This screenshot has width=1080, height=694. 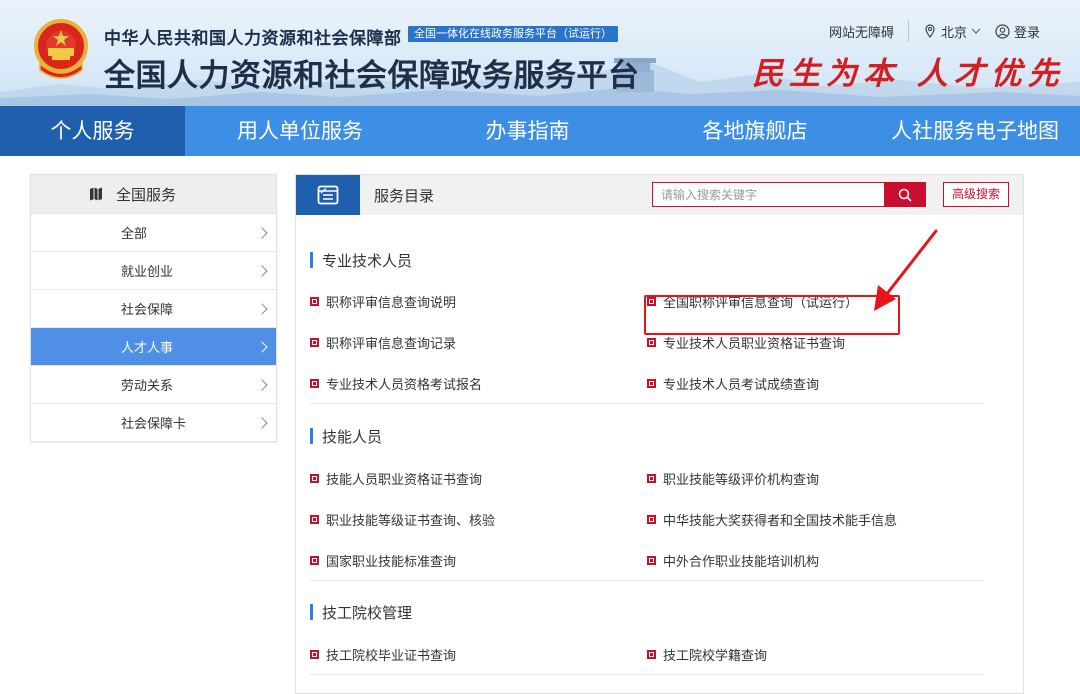 I want to click on sidebar-item-employment: 就业创业, so click(x=153, y=270).